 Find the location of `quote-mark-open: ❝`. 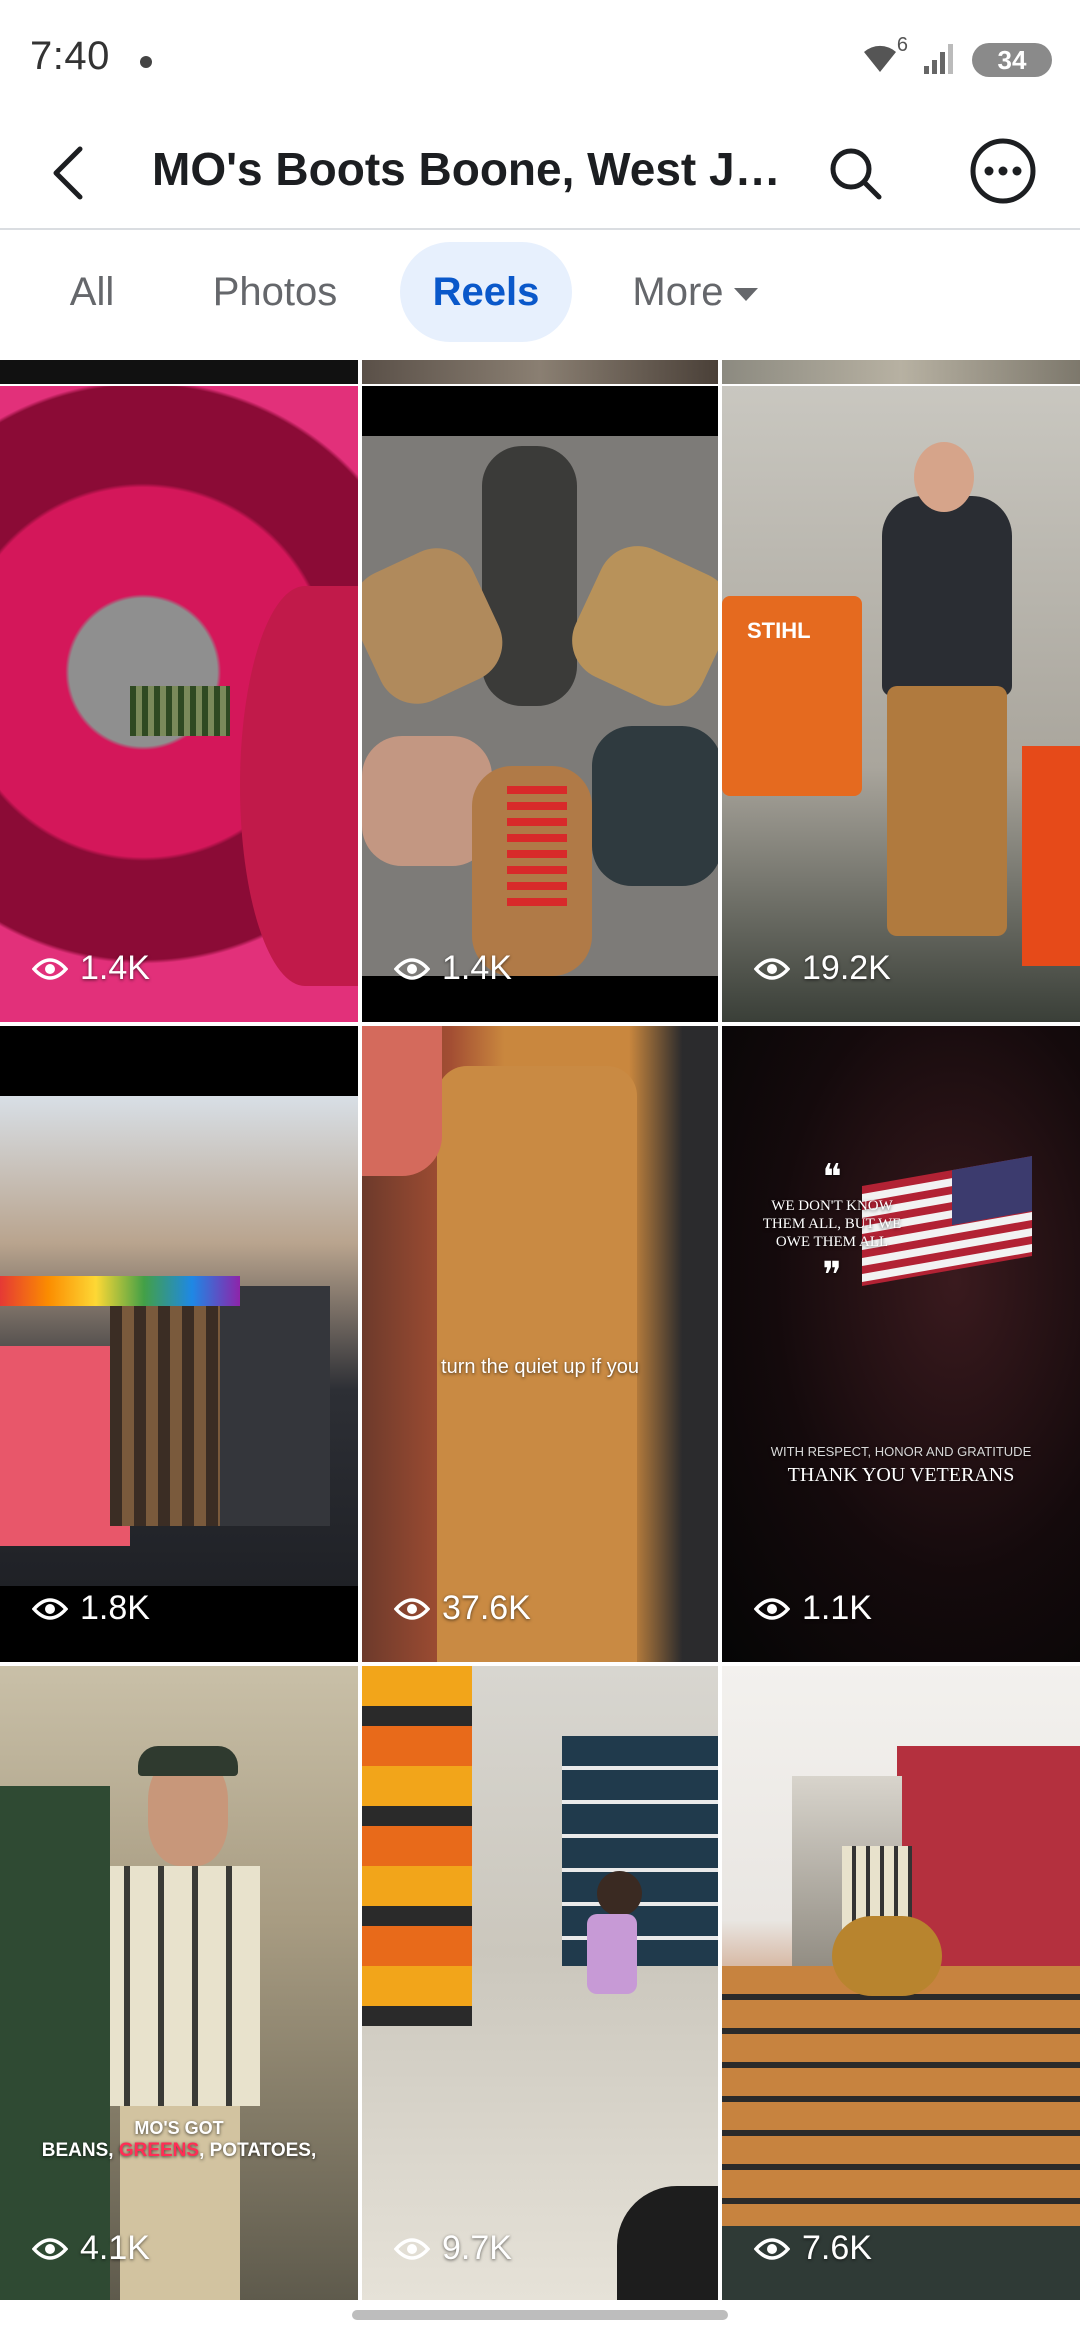

quote-mark-open: ❝ is located at coordinates (832, 1177).